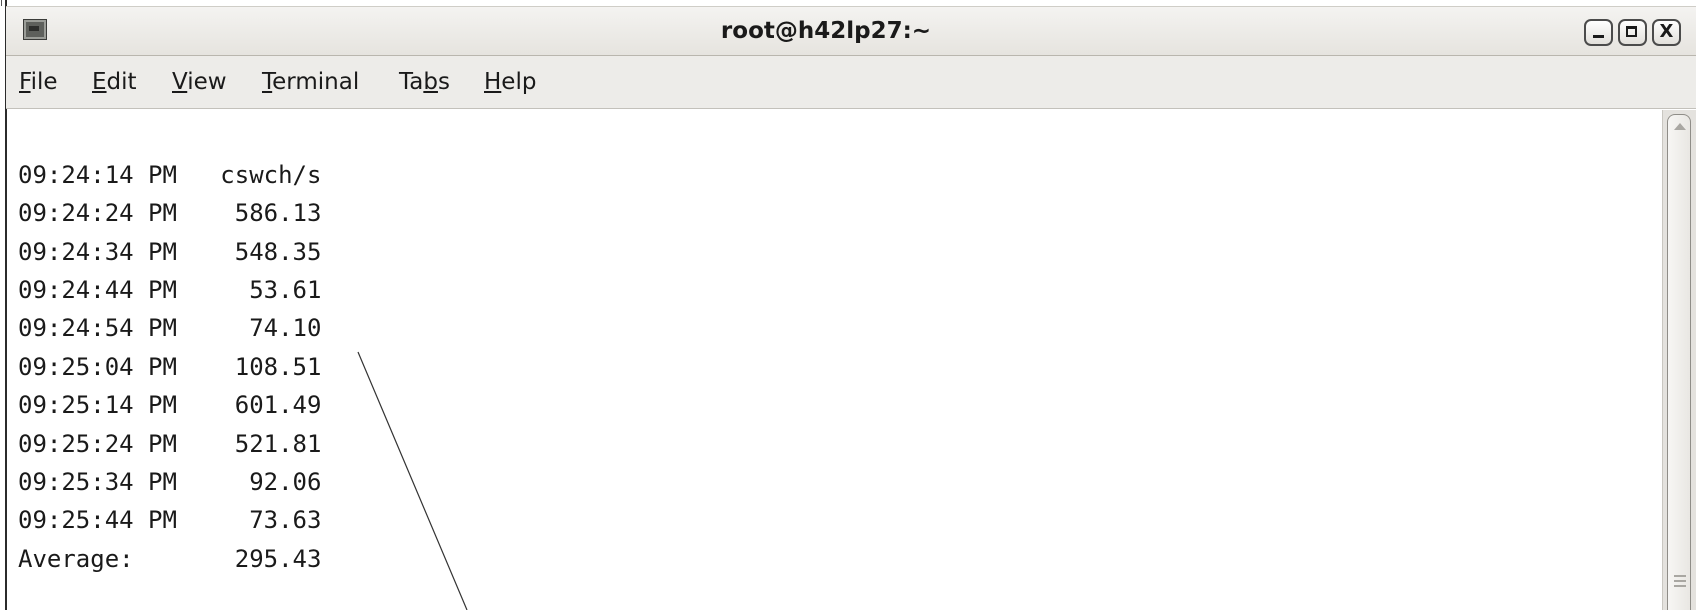 Image resolution: width=1696 pixels, height=610 pixels. I want to click on menu-terminal: Terminal, so click(310, 82).